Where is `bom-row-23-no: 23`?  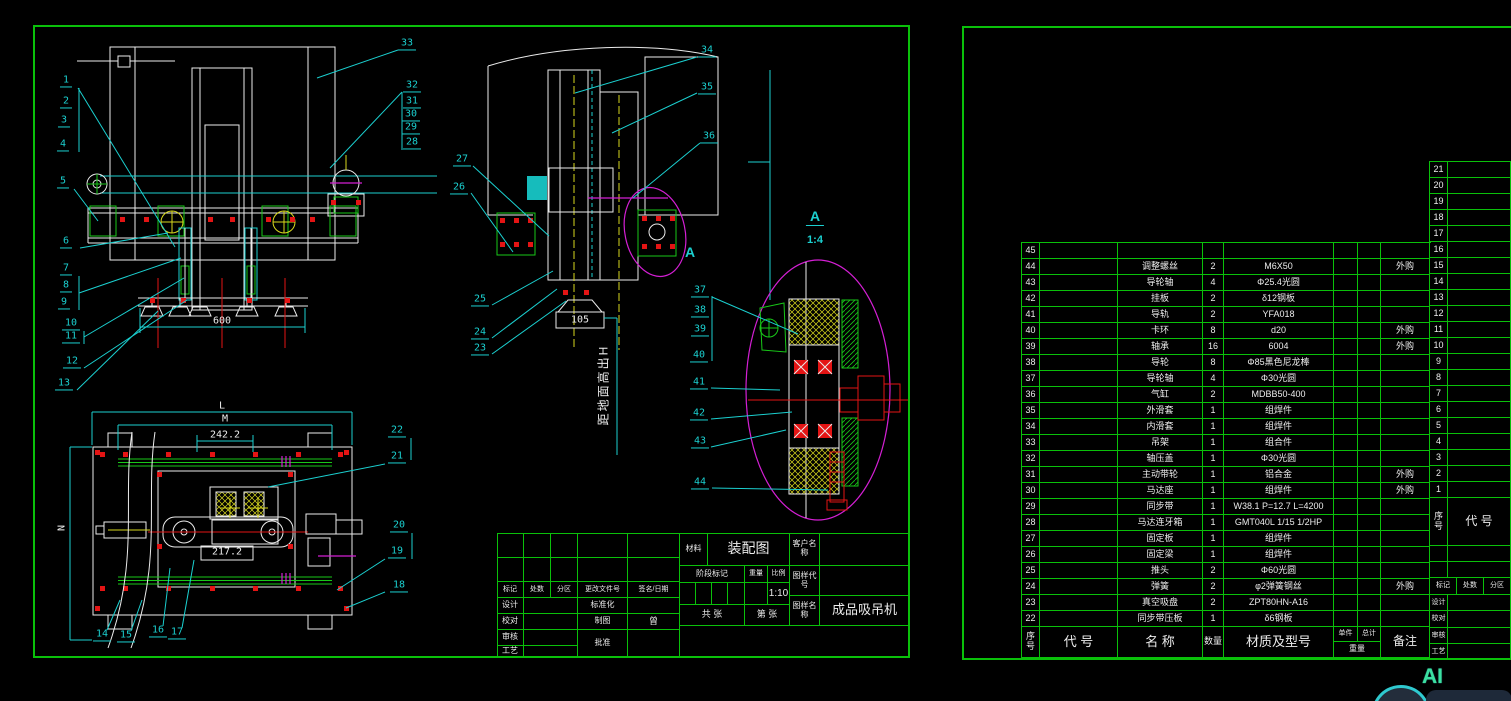 bom-row-23-no: 23 is located at coordinates (1031, 603).